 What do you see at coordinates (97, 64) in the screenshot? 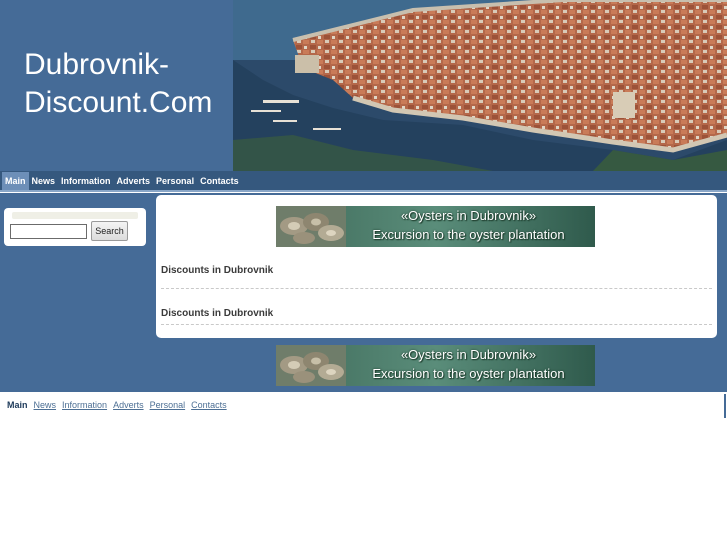
I see `site-title-line1: Dubrovnik-` at bounding box center [97, 64].